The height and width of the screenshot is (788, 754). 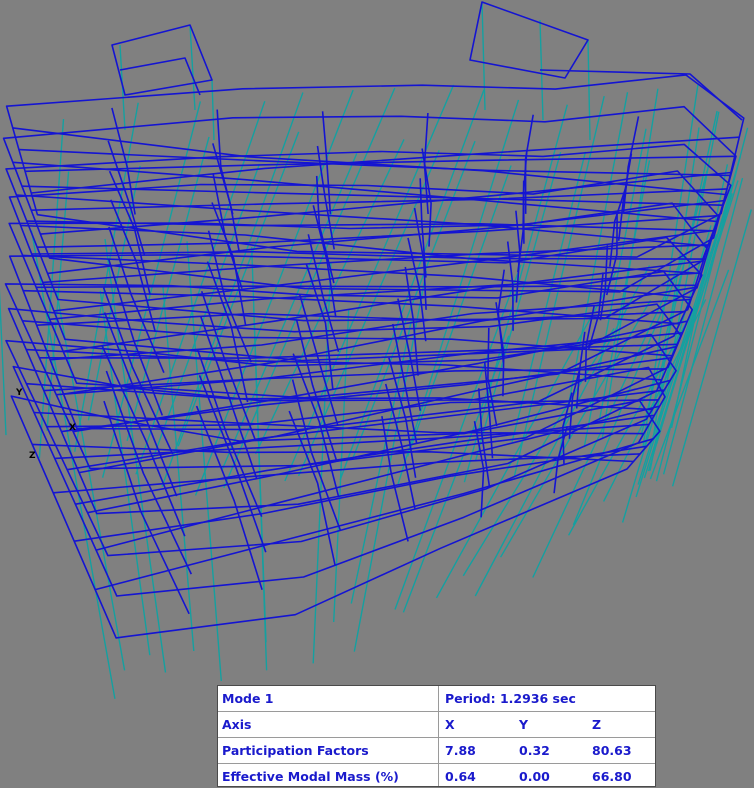 I want to click on participation-z-value: 80.63, so click(x=612, y=750).